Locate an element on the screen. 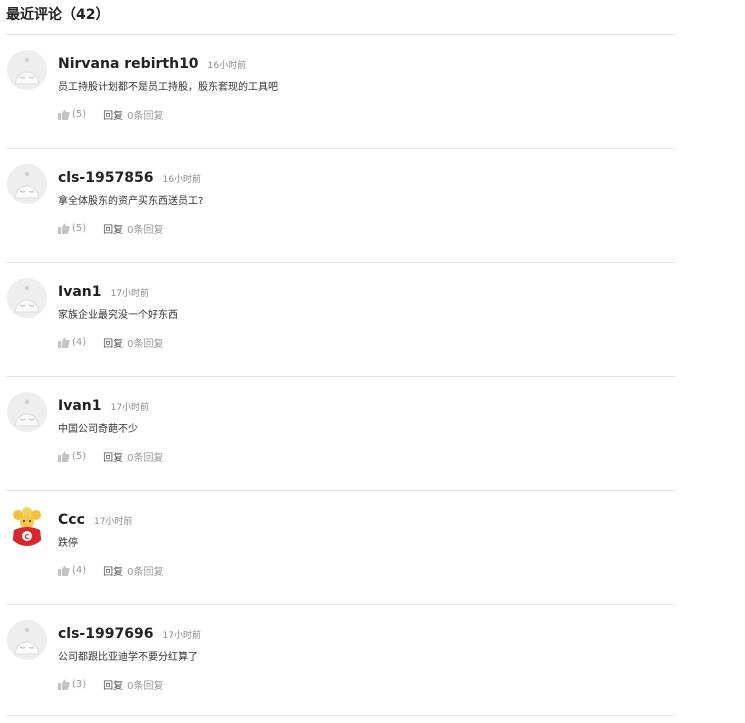 The width and height of the screenshot is (745, 723). comment-actions: (3) 回复 0条回复 is located at coordinates (111, 684).